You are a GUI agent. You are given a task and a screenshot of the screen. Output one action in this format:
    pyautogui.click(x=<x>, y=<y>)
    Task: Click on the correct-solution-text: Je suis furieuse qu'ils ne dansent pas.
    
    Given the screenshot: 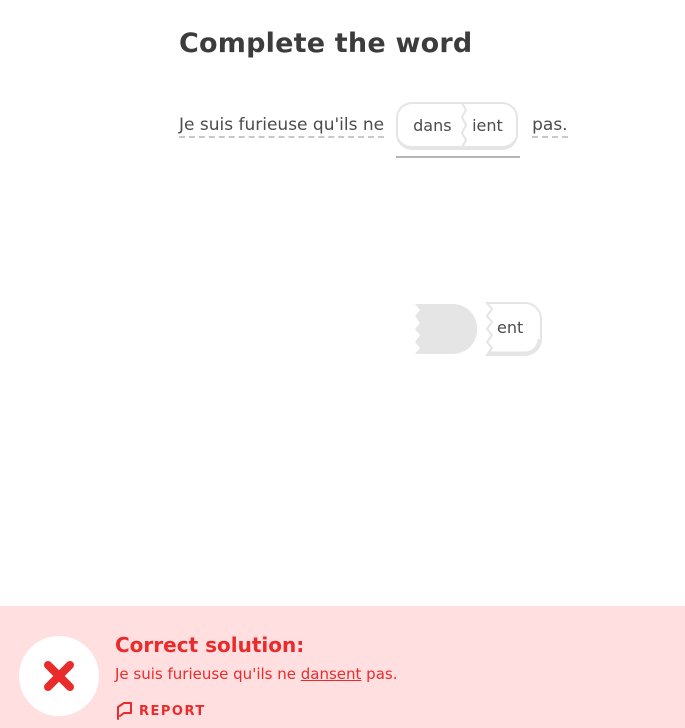 What is the action you would take?
    pyautogui.click(x=256, y=674)
    